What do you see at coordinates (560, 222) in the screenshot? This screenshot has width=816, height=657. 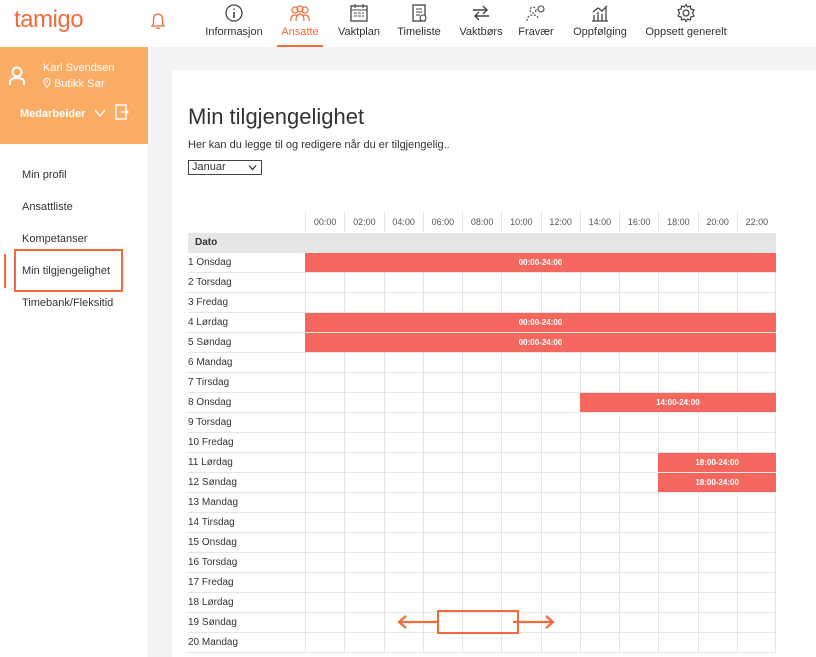 I see `hour-header: 12:00` at bounding box center [560, 222].